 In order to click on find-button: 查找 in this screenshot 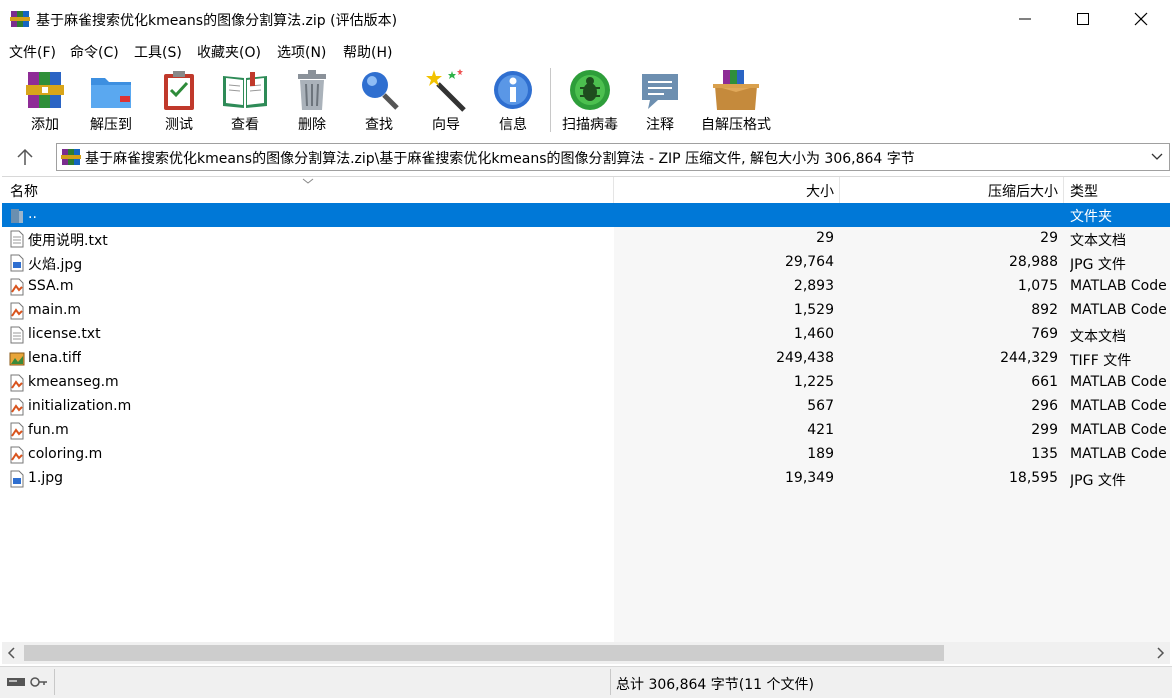, I will do `click(379, 102)`.